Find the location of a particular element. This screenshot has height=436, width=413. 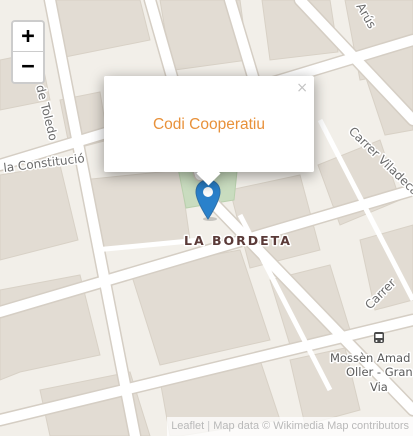

popup-content: Codi Cooperatiu is located at coordinates (208, 124).